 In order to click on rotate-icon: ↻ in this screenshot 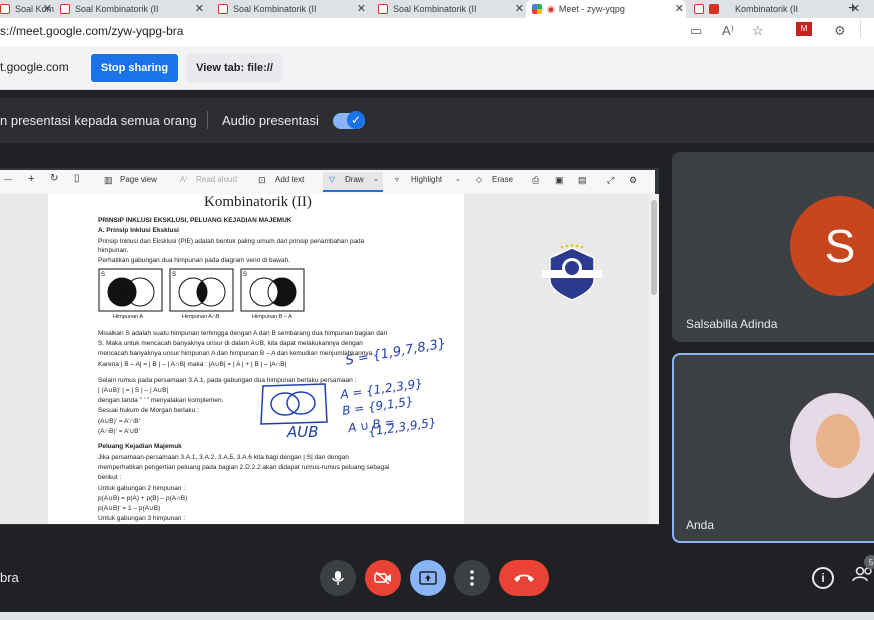, I will do `click(54, 178)`.